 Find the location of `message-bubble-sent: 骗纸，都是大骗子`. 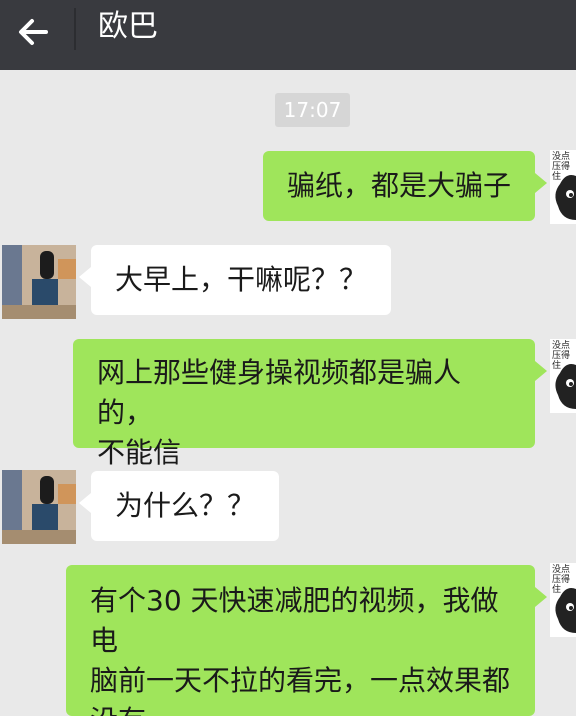

message-bubble-sent: 骗纸，都是大骗子 is located at coordinates (405, 186).